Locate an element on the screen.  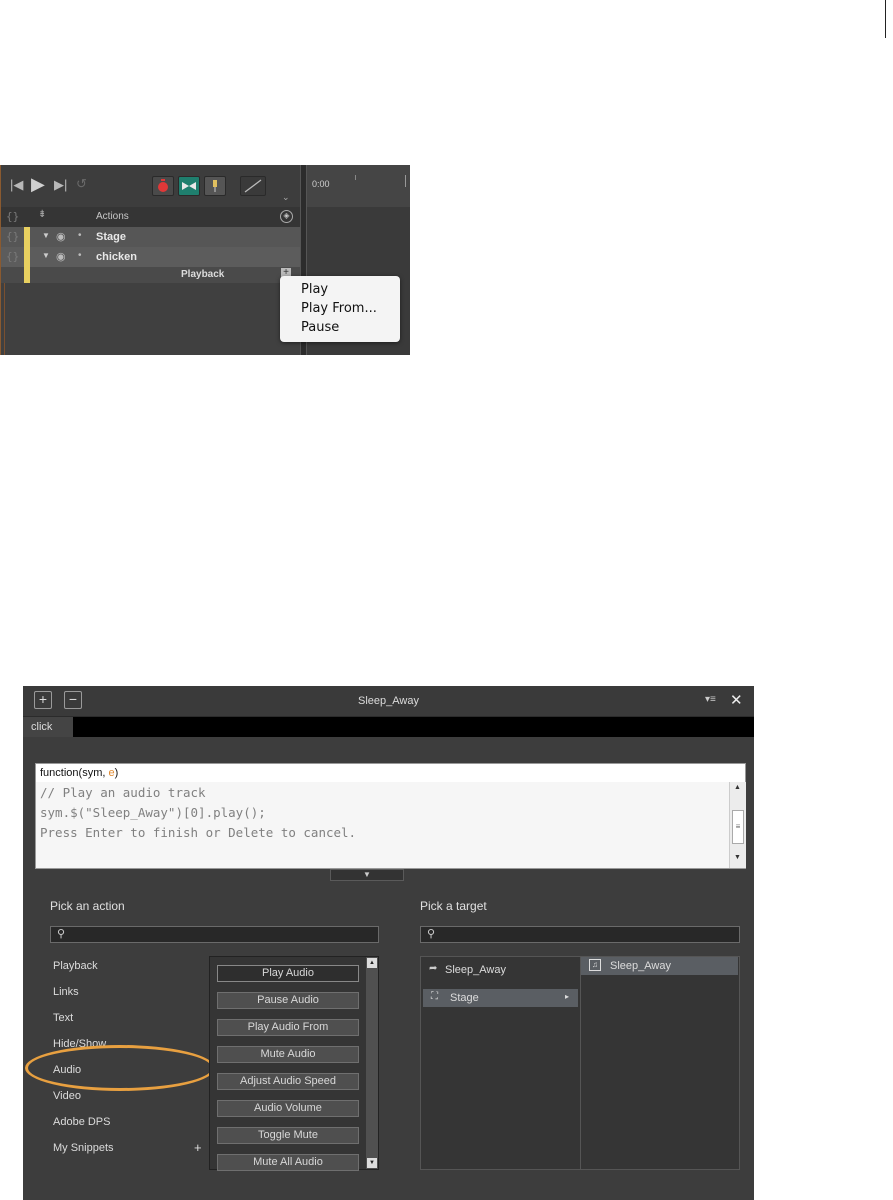
category-text: Text is located at coordinates (63, 1018).